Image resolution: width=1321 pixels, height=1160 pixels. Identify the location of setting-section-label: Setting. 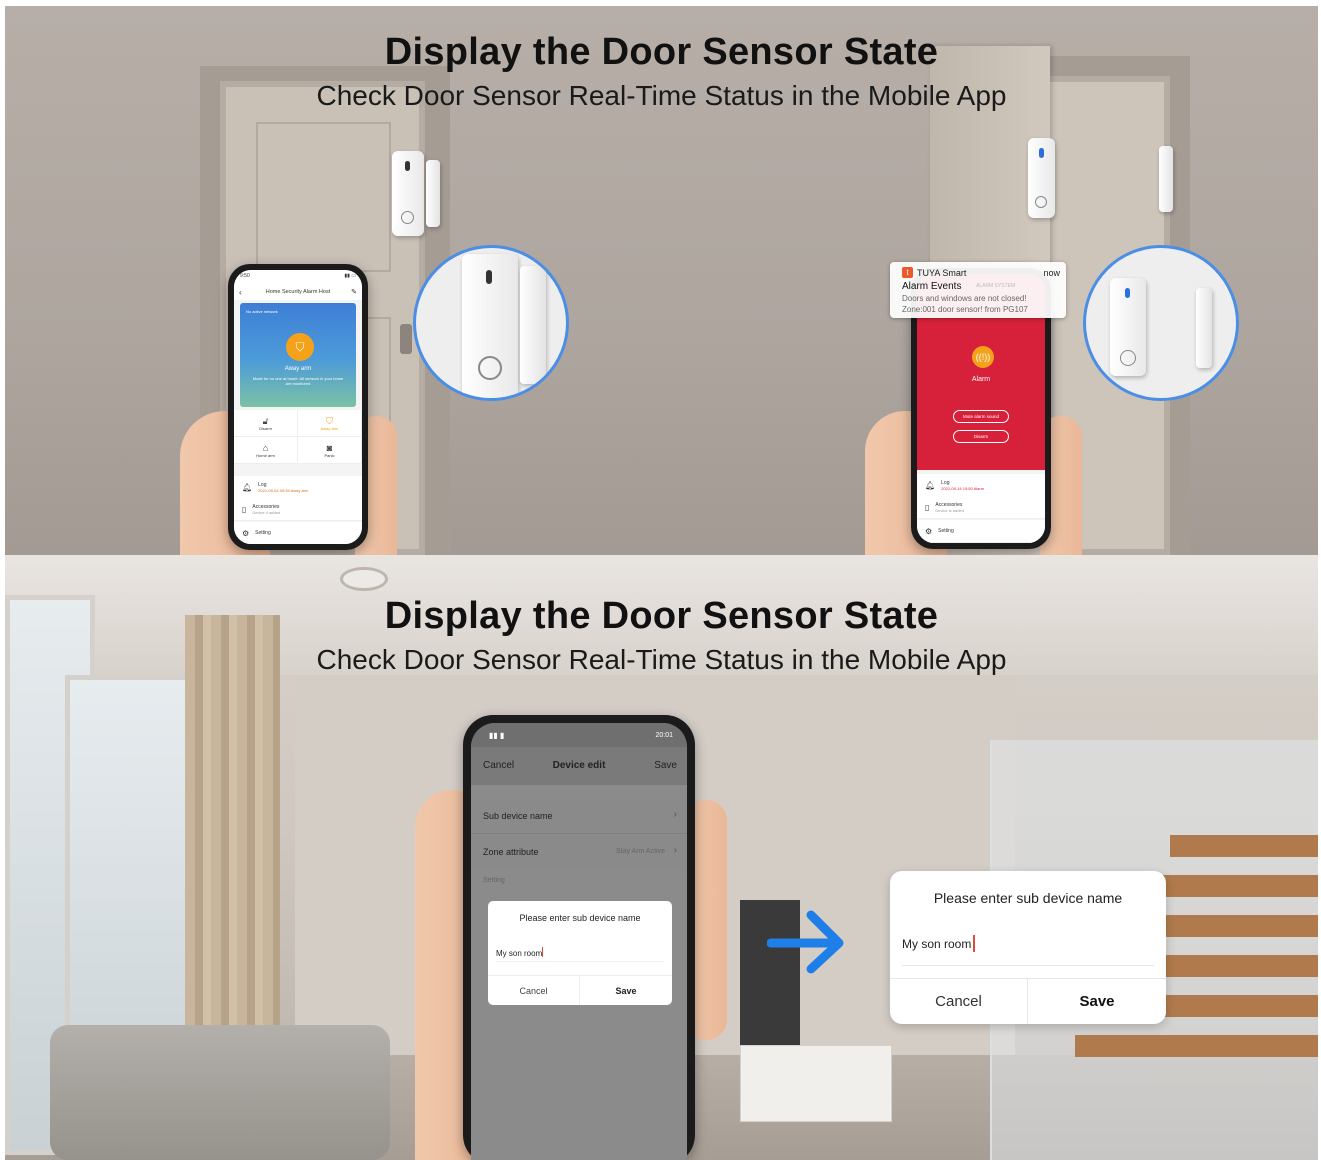
(494, 880).